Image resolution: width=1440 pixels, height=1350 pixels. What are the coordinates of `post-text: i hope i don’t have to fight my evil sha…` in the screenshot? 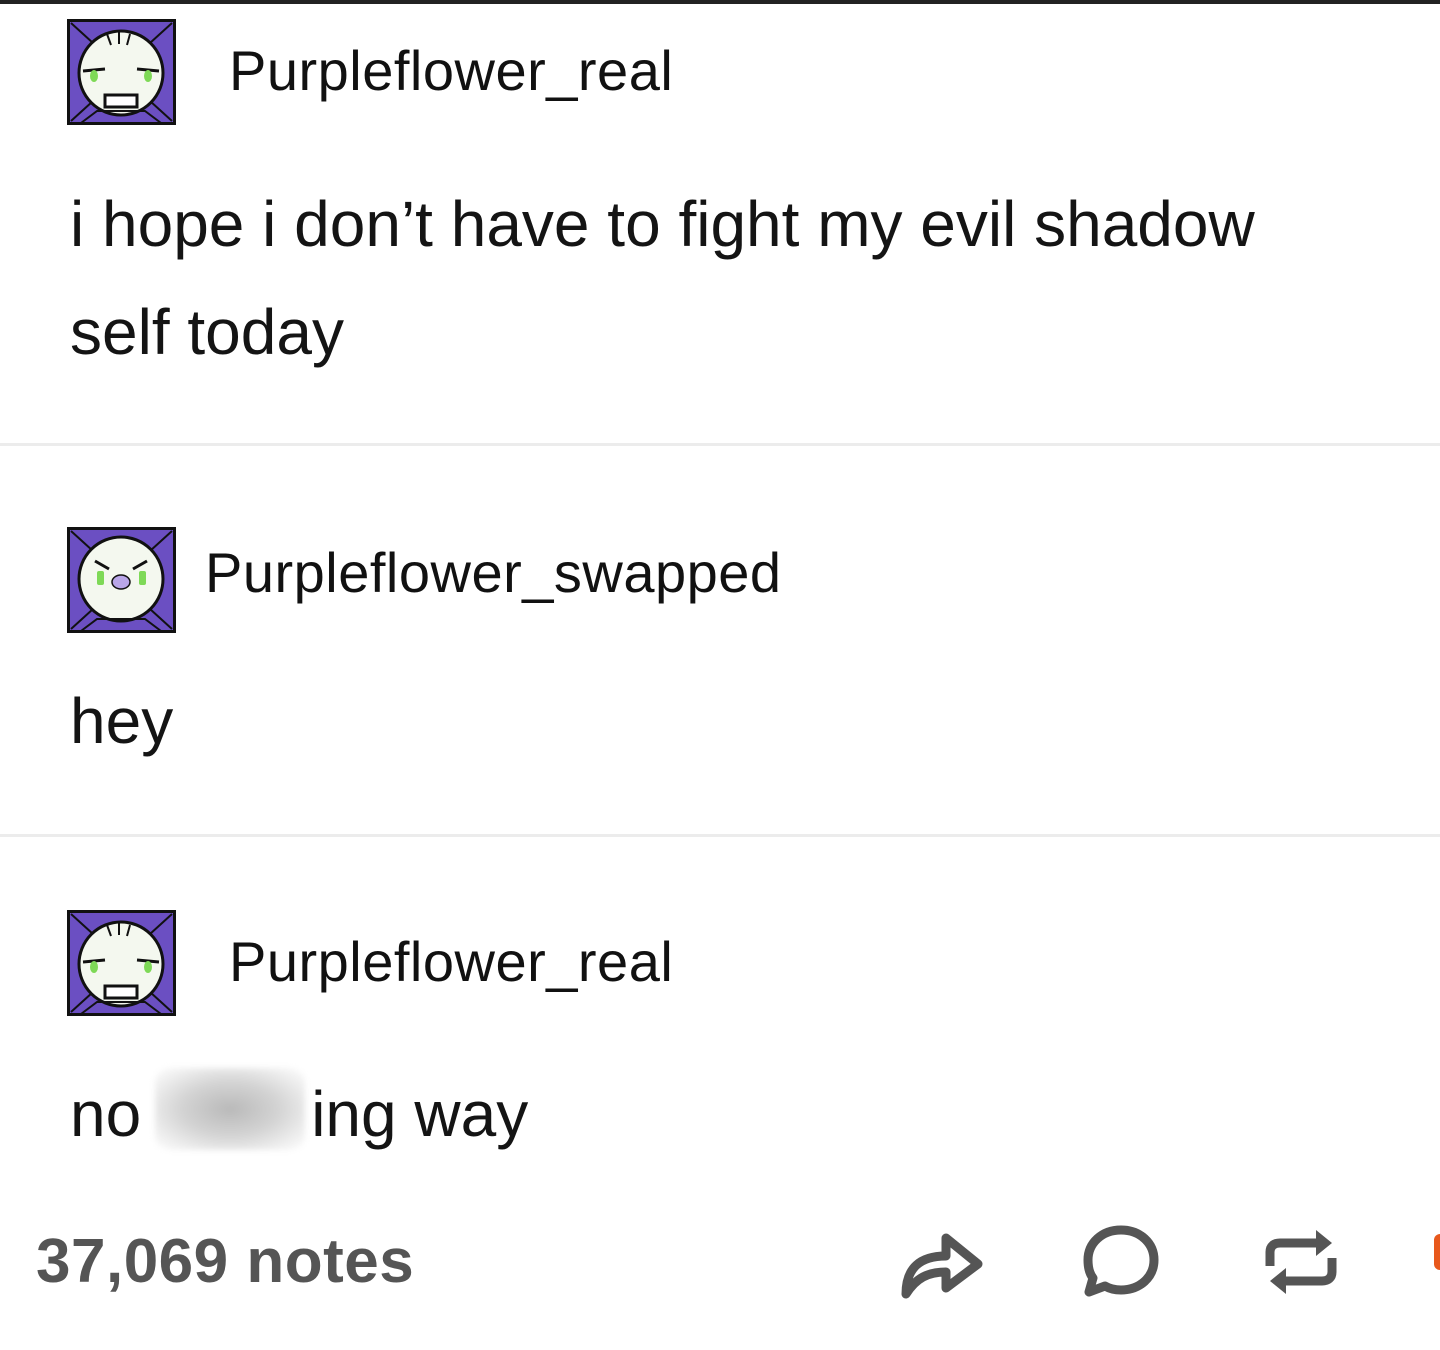 It's located at (662, 278).